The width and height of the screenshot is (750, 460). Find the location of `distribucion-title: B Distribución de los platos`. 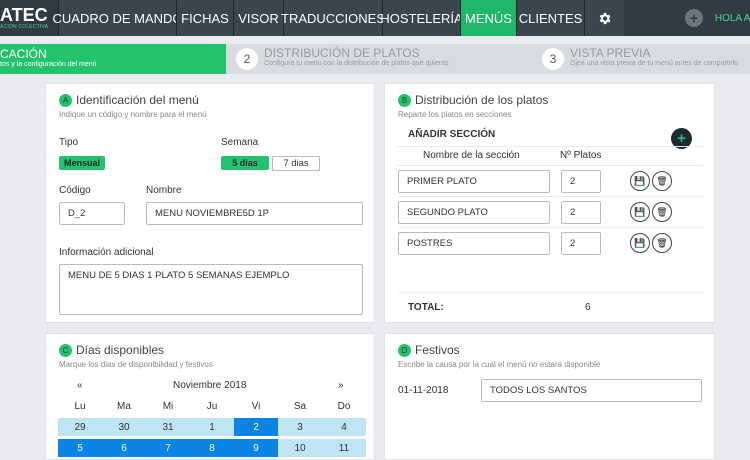

distribucion-title: B Distribución de los platos is located at coordinates (473, 100).